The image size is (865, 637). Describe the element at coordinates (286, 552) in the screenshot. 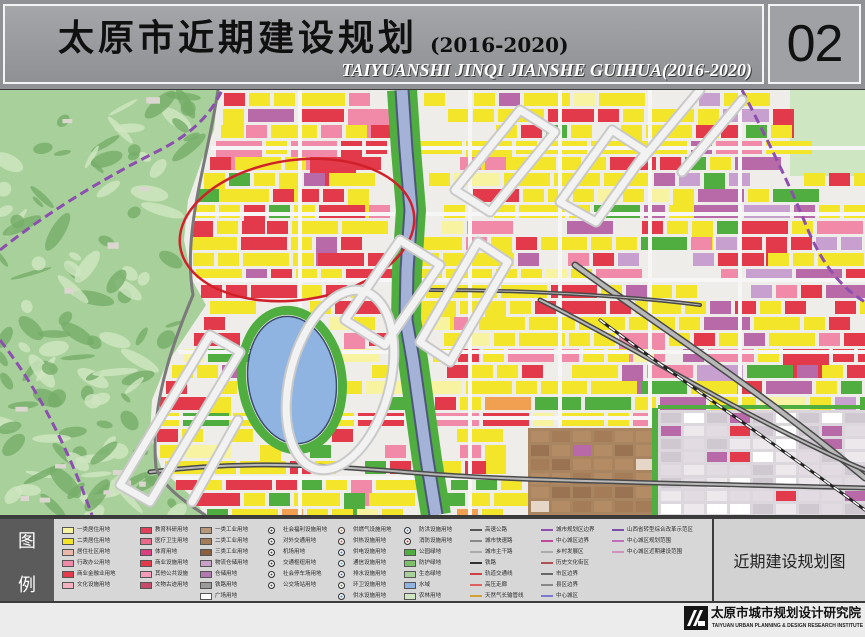

I see `legend-item: 机场用地` at that location.